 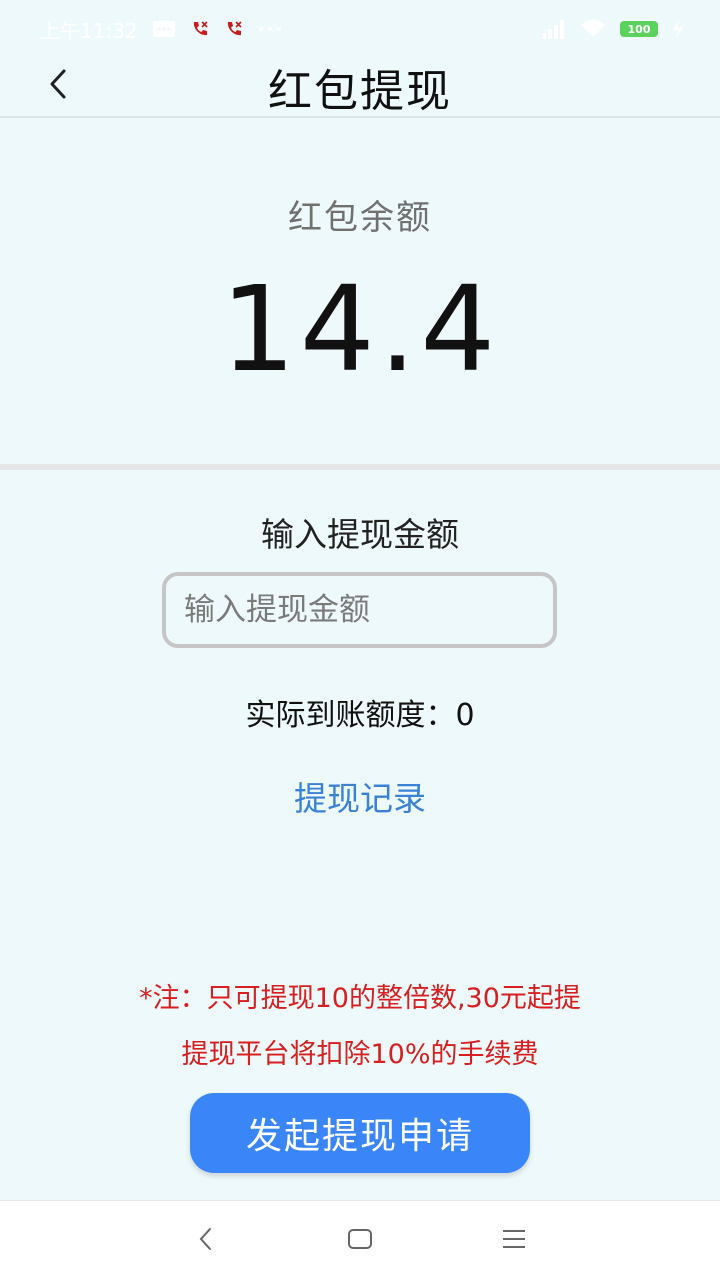 I want to click on back-arrow-icon, so click(x=58, y=86).